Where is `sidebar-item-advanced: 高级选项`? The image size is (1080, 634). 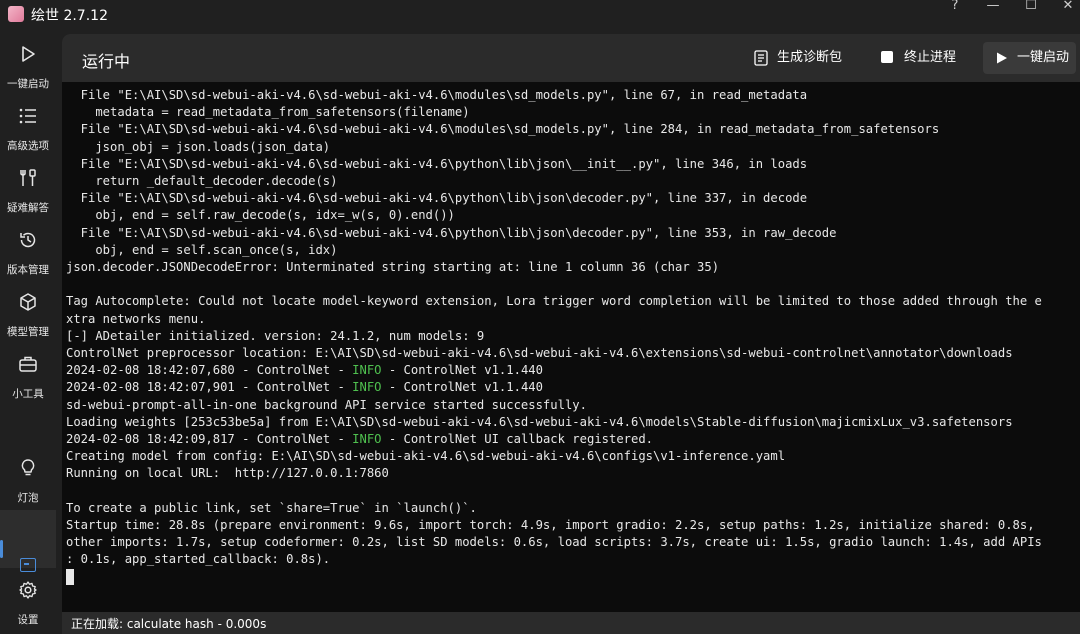
sidebar-item-advanced: 高级选项 is located at coordinates (28, 131).